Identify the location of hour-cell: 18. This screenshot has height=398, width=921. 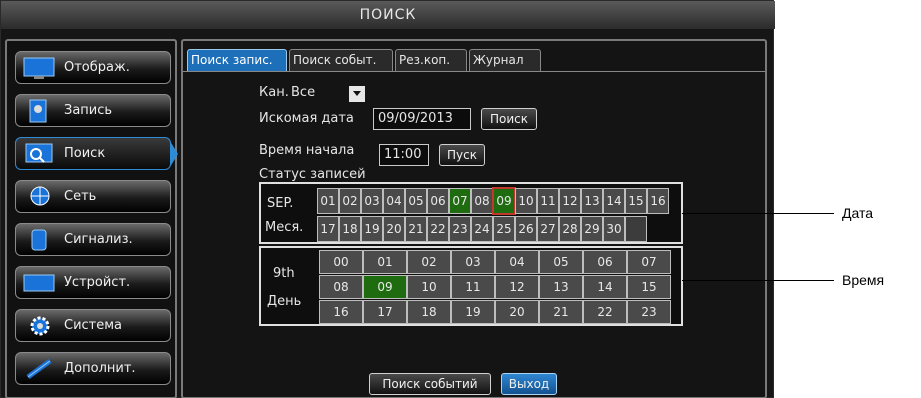
(429, 312).